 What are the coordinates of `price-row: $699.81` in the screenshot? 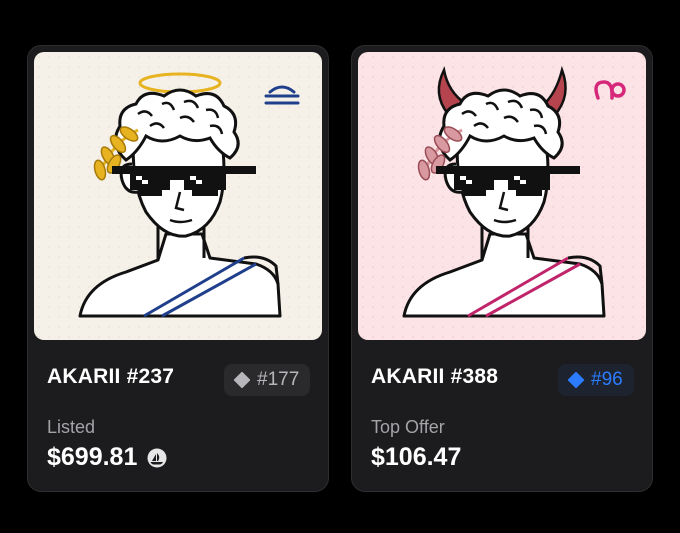 It's located at (107, 457).